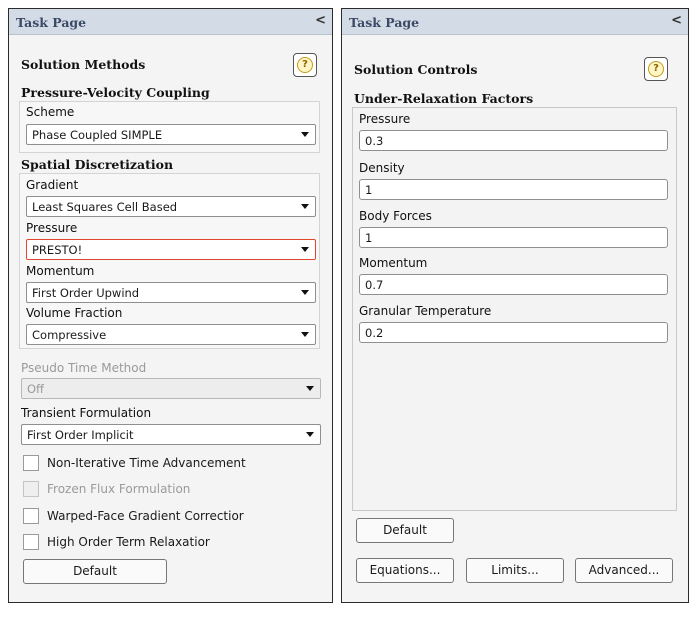 The width and height of the screenshot is (700, 620). Describe the element at coordinates (69, 335) in the screenshot. I see `volume-fraction-value: Compressive` at that location.